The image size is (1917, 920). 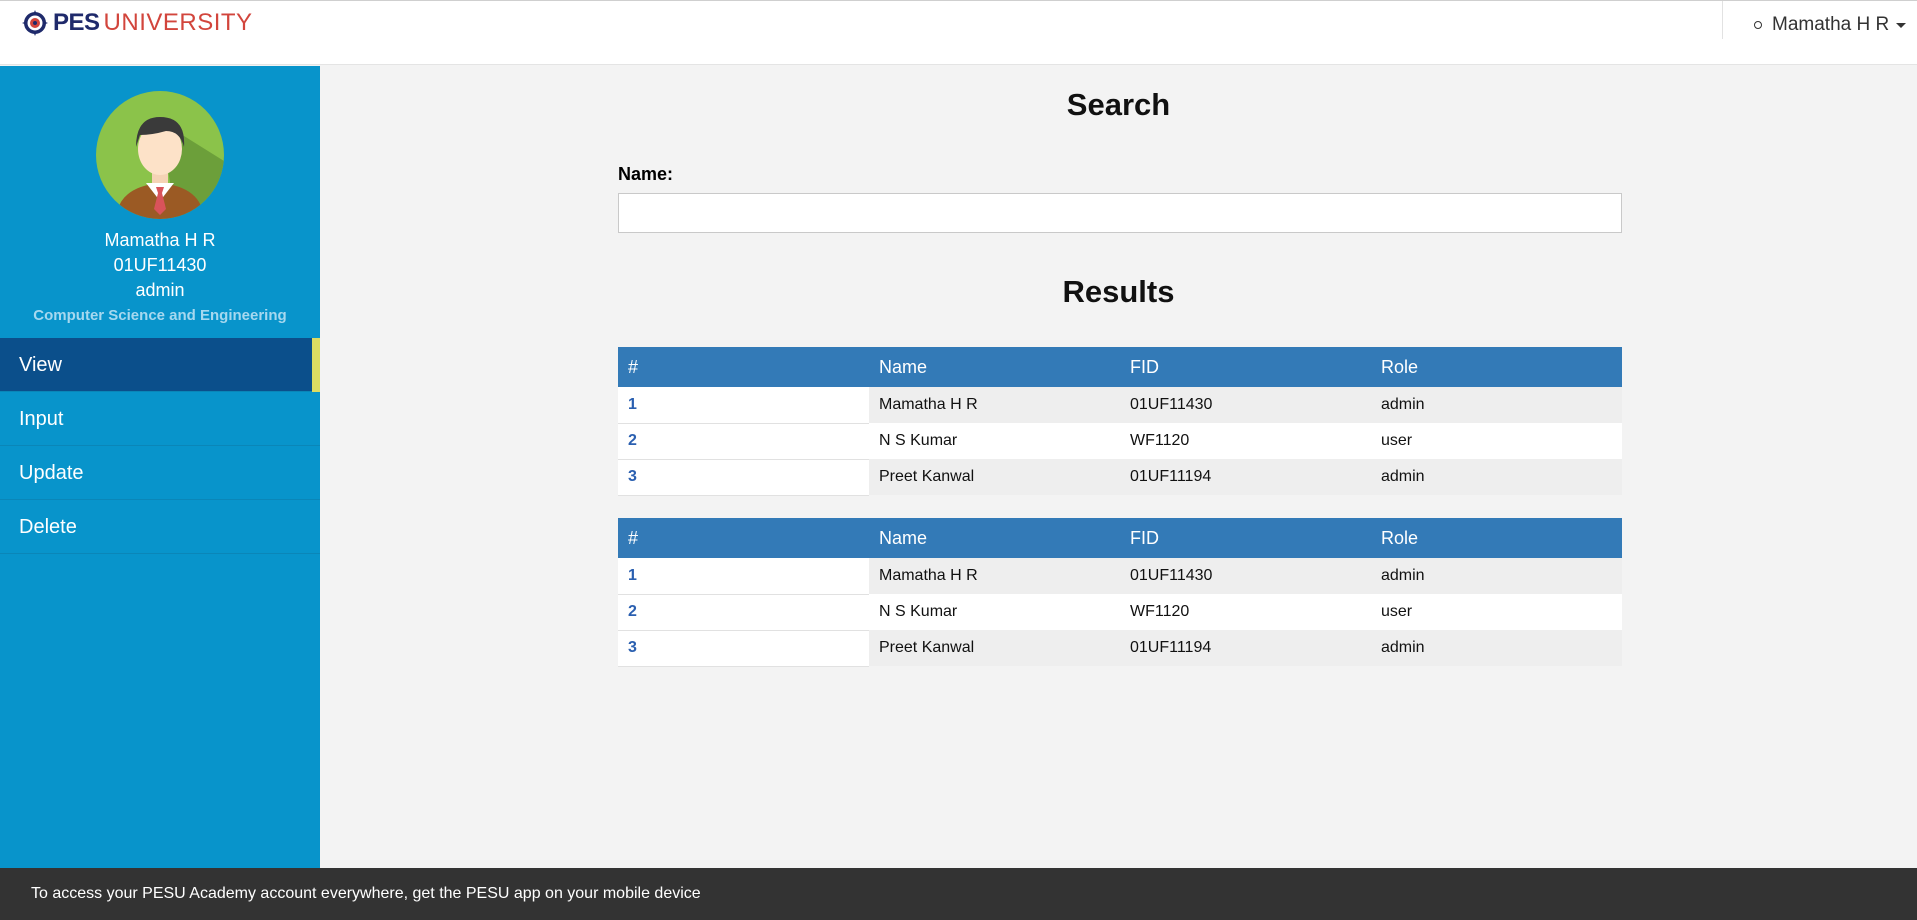 I want to click on pes-university-logo: PES UNIVERSITY, so click(x=137, y=23).